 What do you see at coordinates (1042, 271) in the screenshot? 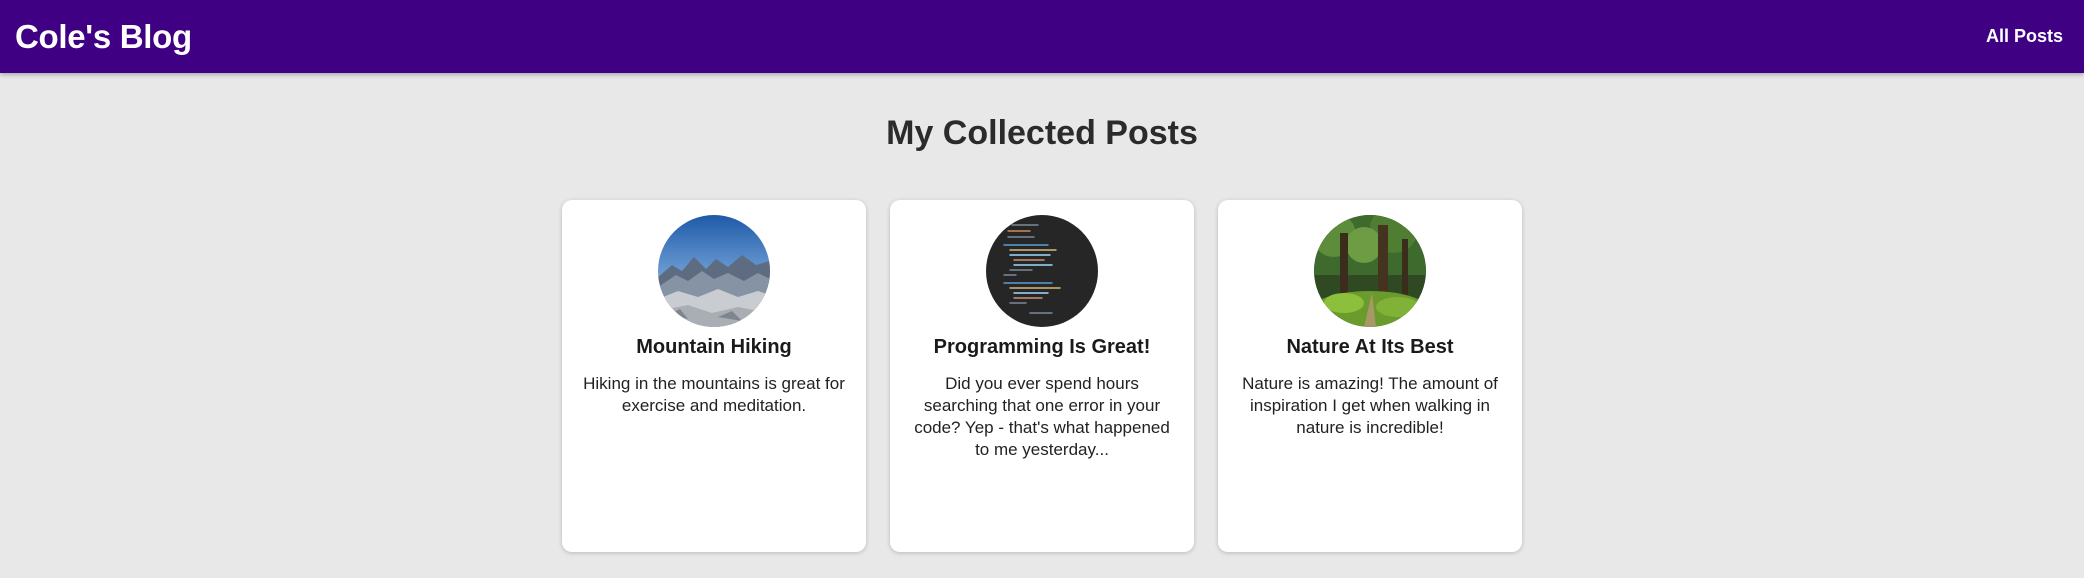
I see `code-image` at bounding box center [1042, 271].